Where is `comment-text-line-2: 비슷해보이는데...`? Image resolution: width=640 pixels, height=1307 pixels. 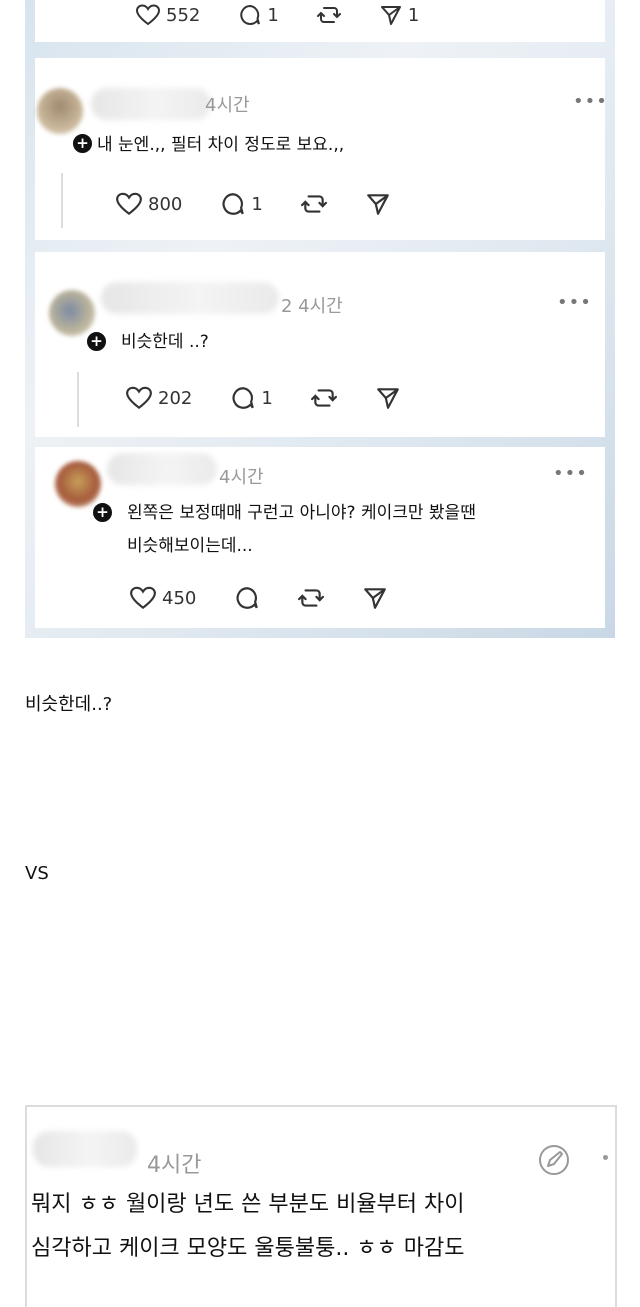
comment-text-line-2: 비슷해보이는데... is located at coordinates (190, 546).